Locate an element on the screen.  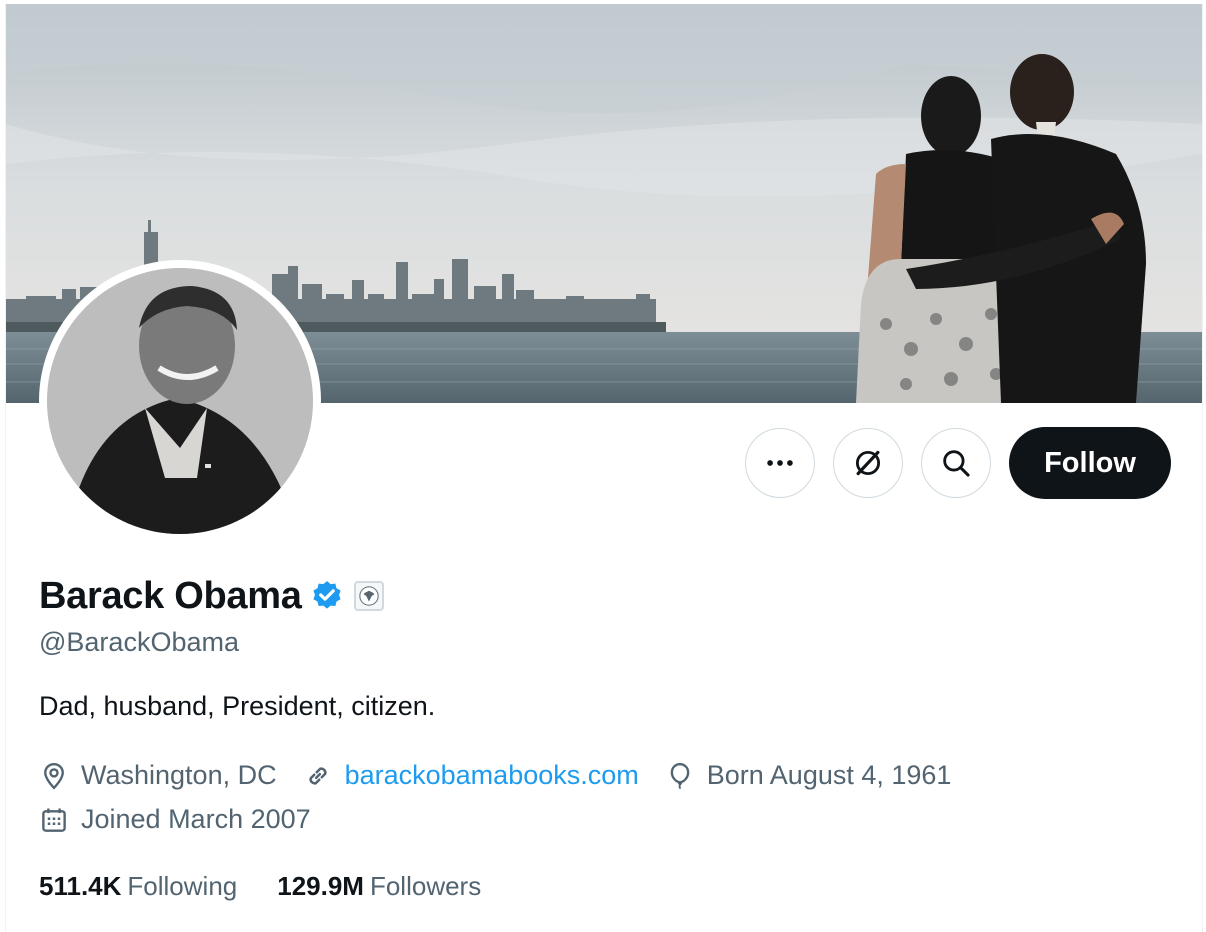
grok-button is located at coordinates (868, 463).